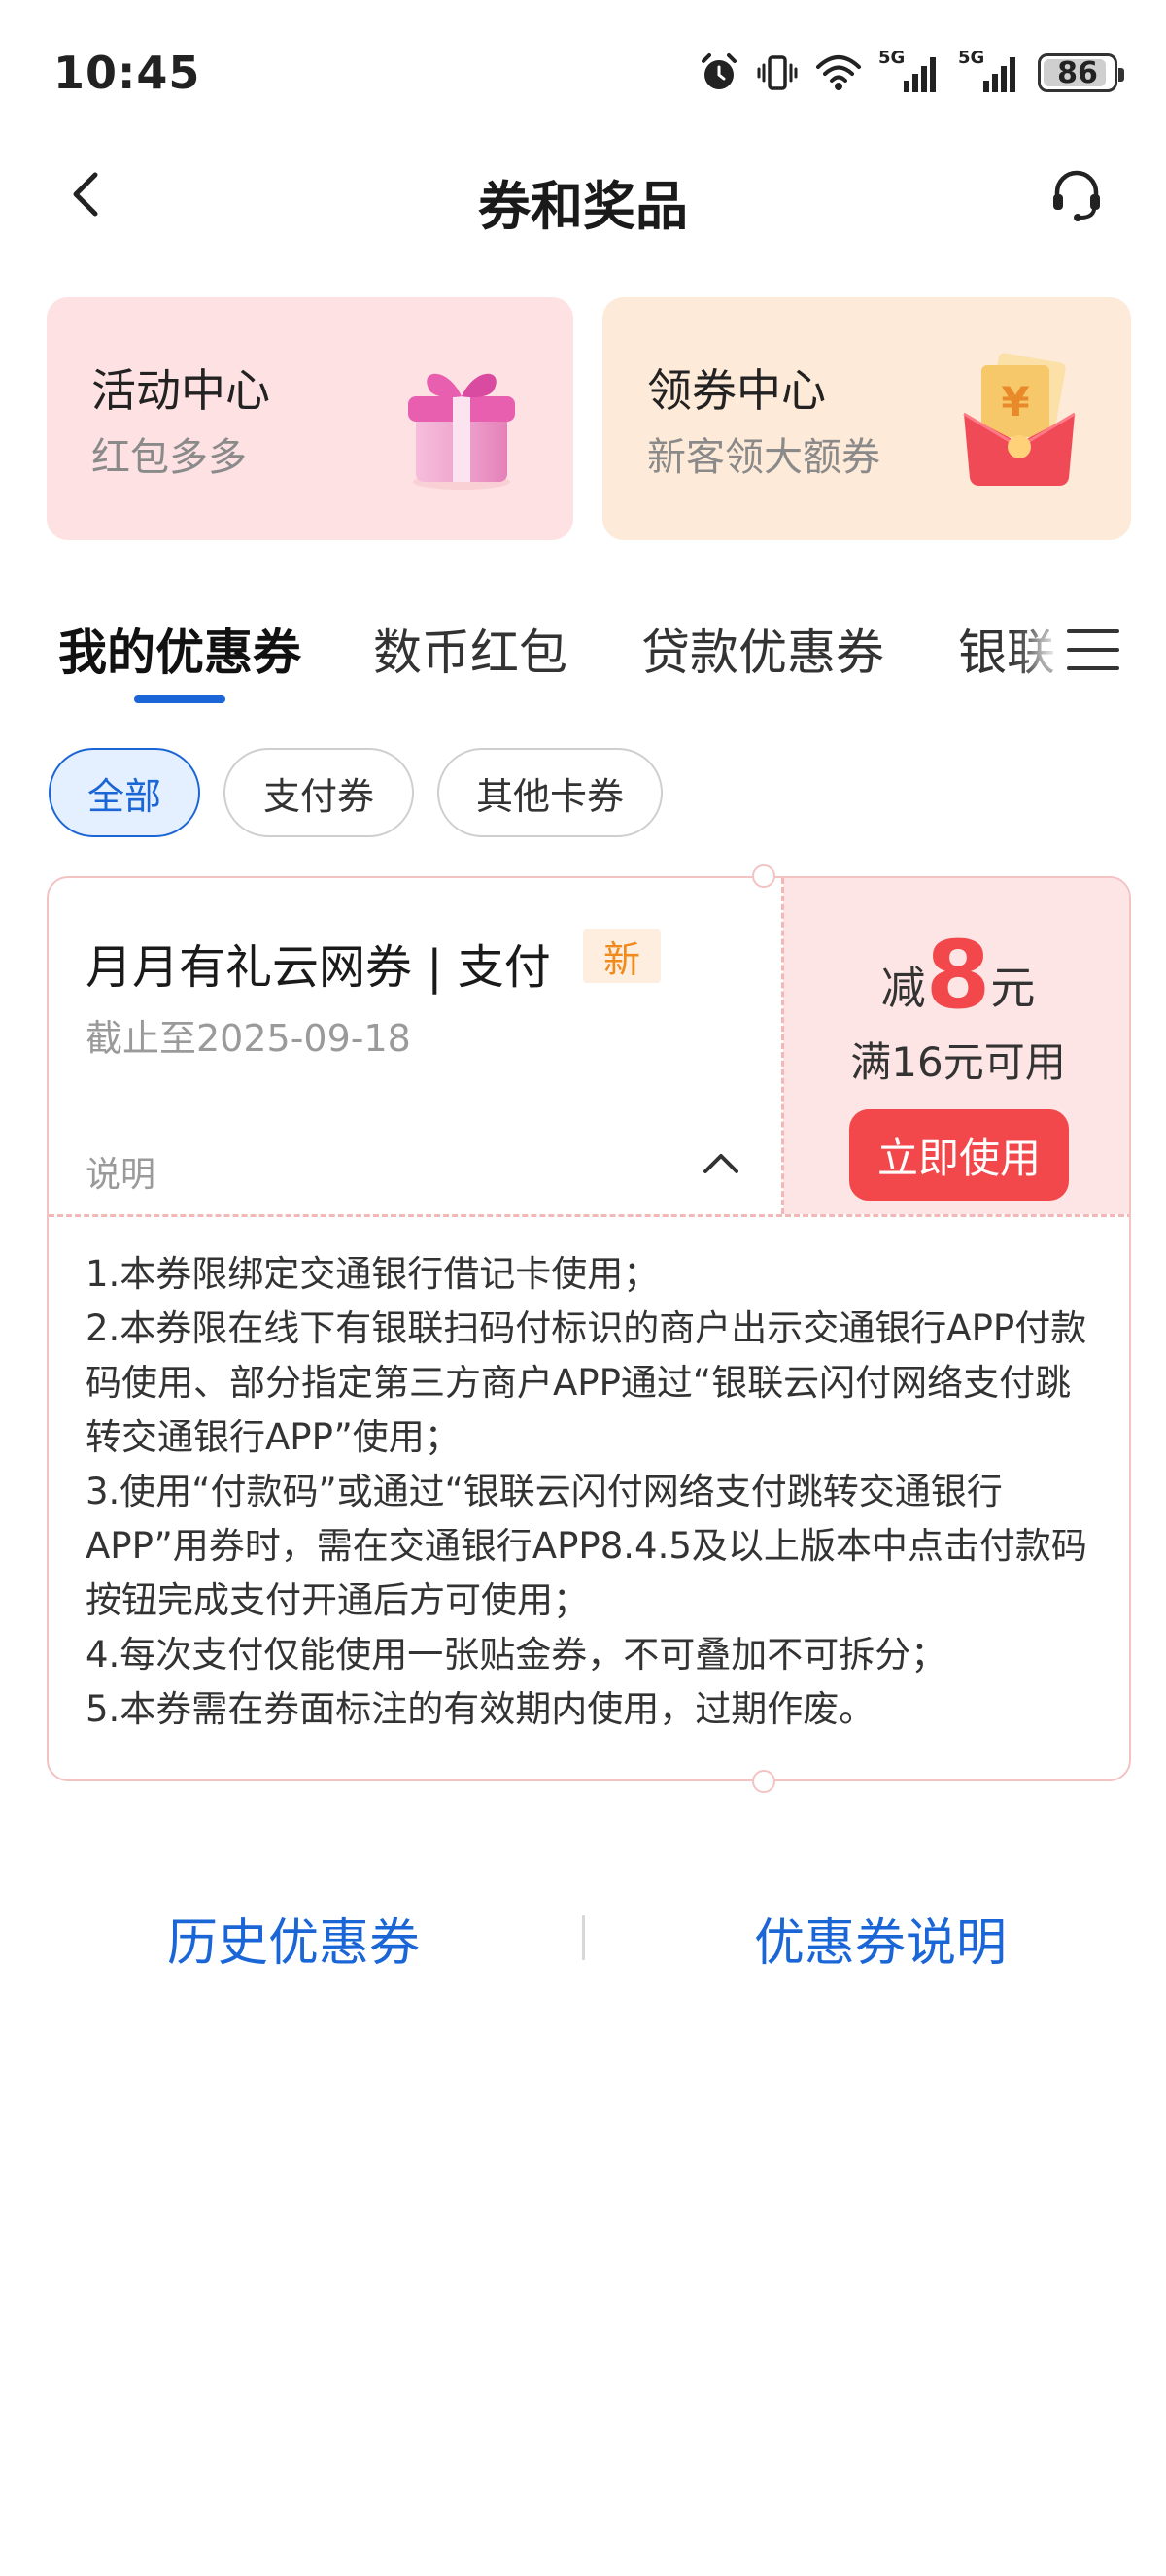 Image resolution: width=1166 pixels, height=2576 pixels. Describe the element at coordinates (583, 1937) in the screenshot. I see `divider` at that location.